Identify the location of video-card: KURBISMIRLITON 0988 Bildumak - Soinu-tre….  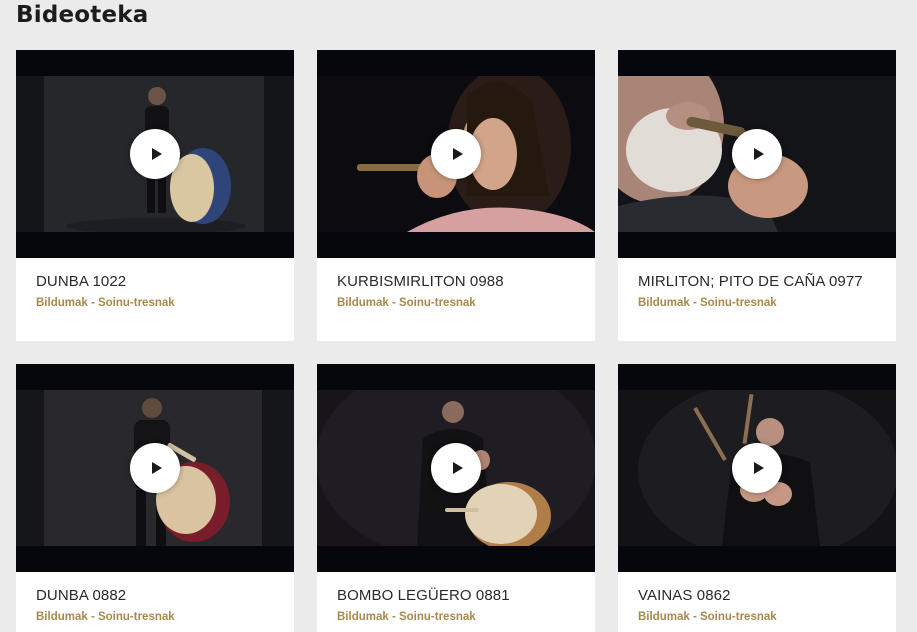
(456, 195).